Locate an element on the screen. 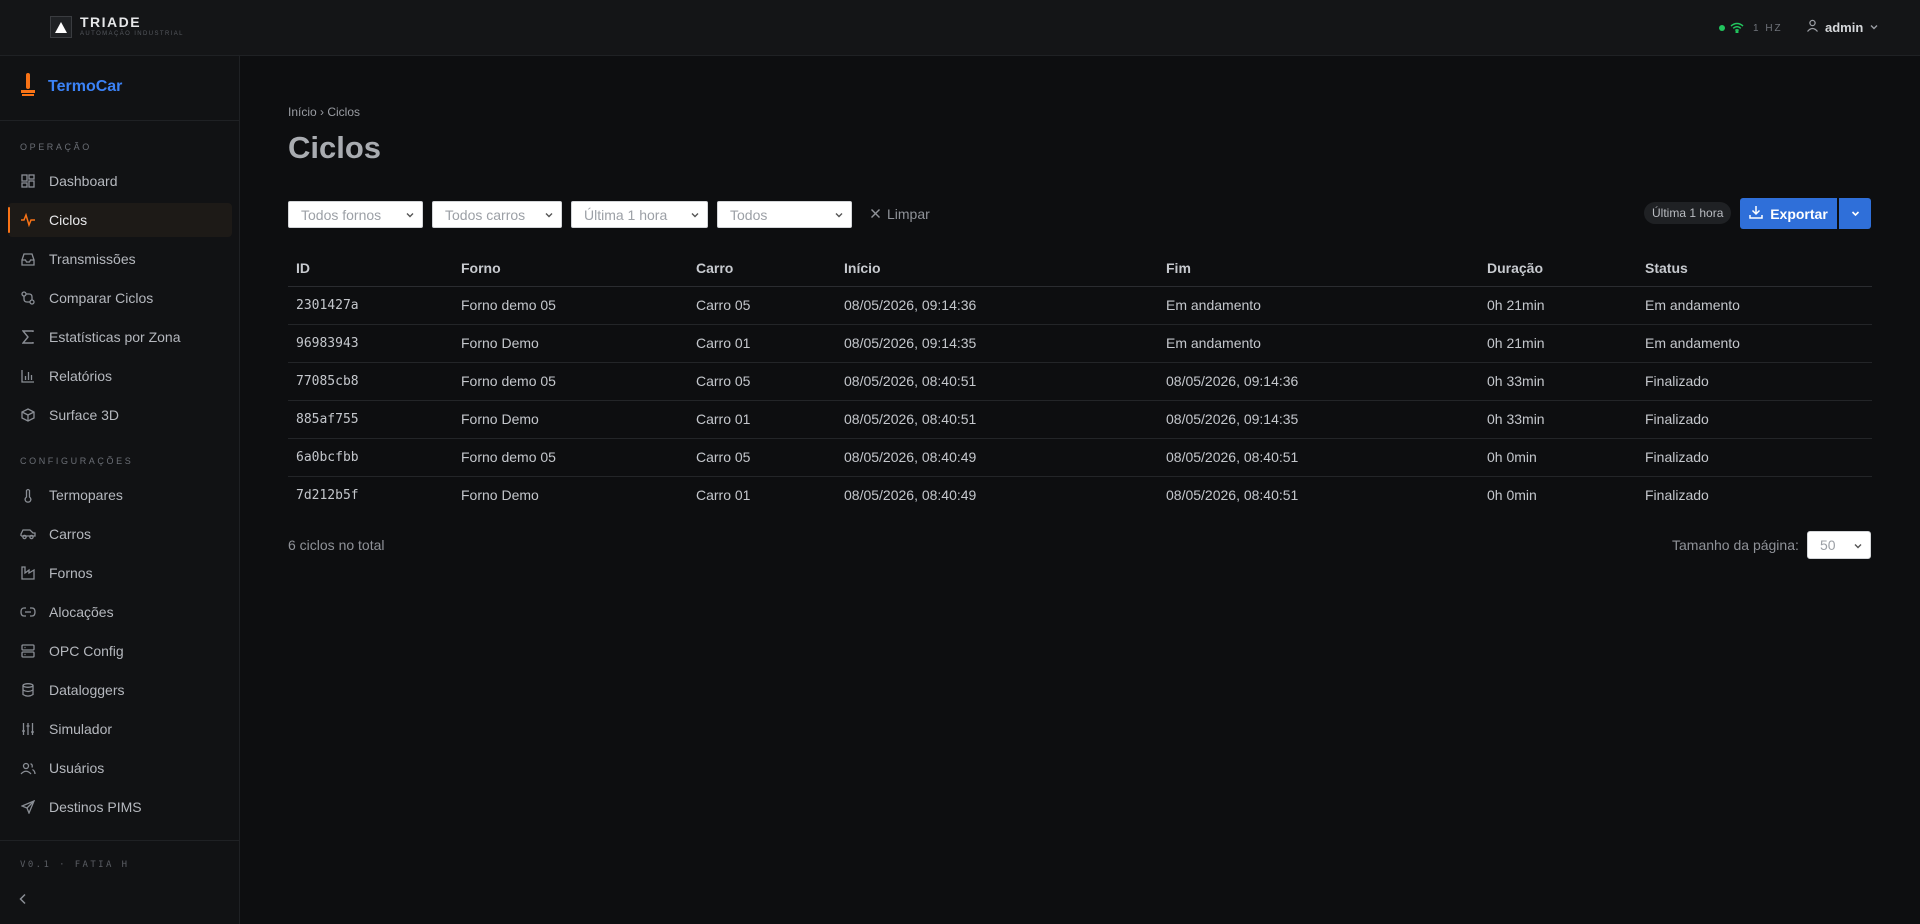  column-header-carro: Carro is located at coordinates (762, 268).